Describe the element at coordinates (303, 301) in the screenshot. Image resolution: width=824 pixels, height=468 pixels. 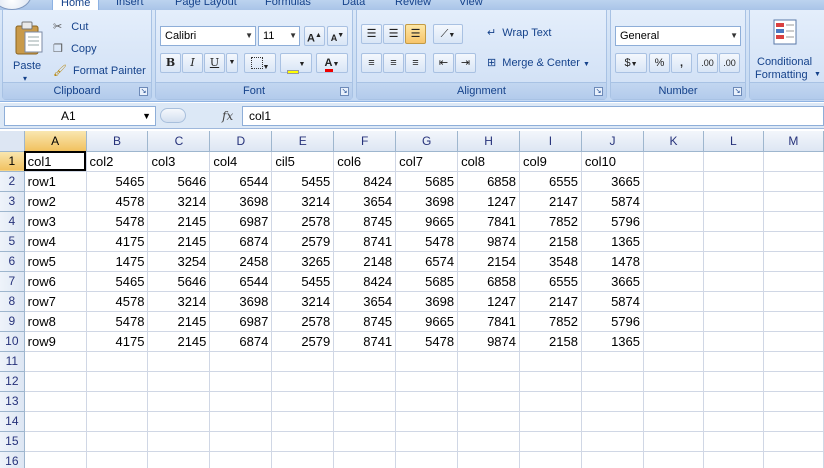
I see `cell-e8: 3214` at that location.